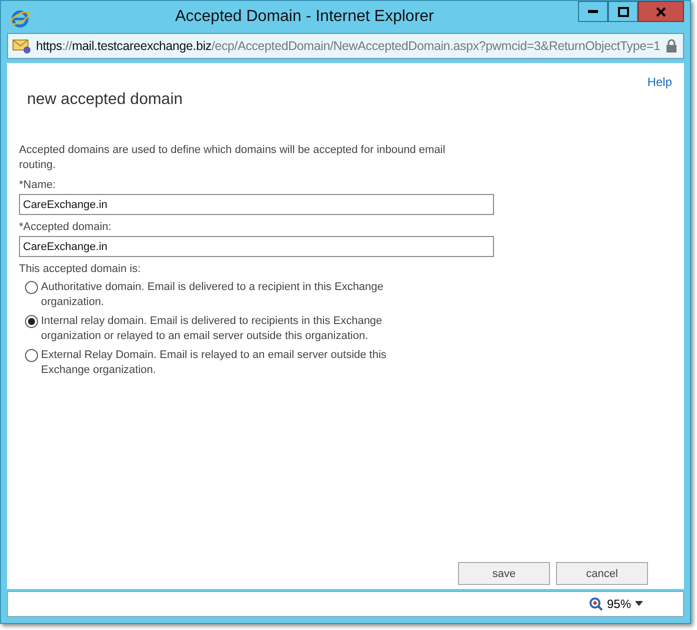  I want to click on cancel-button: cancel, so click(602, 573).